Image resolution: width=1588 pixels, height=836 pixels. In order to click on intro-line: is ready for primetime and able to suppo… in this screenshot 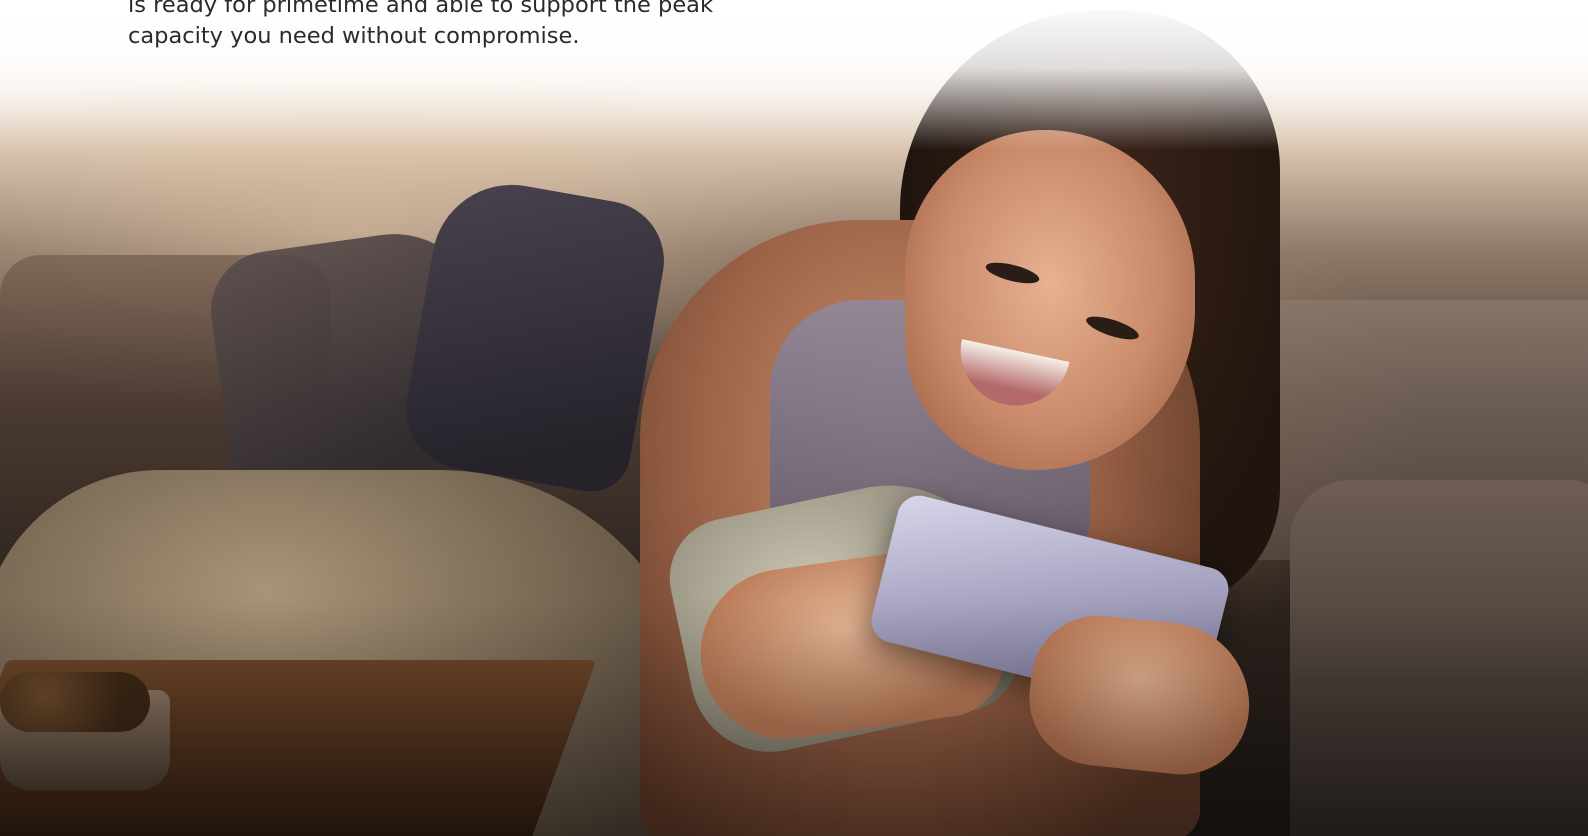, I will do `click(420, 9)`.